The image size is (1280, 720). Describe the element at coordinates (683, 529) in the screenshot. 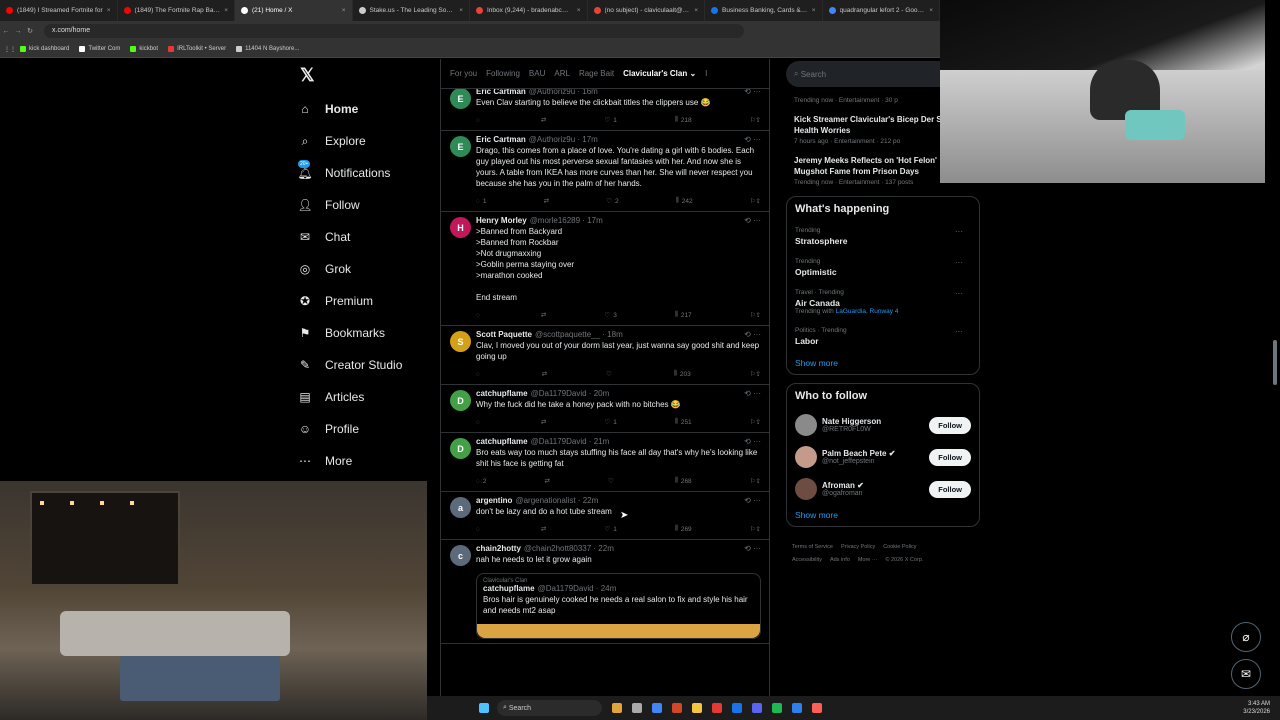

I see `views-button: ⫼ 269` at that location.